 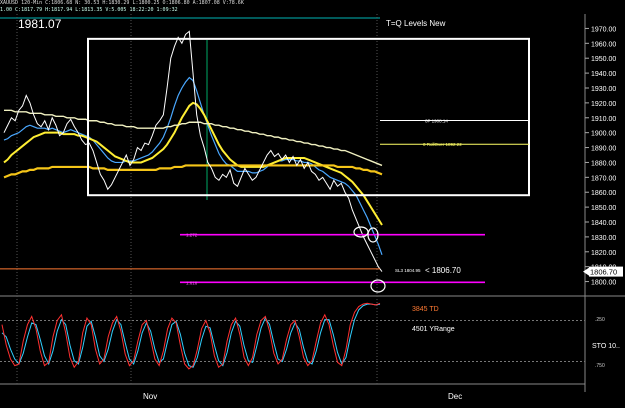 I want to click on stochastic-d-line, so click(x=191, y=335).